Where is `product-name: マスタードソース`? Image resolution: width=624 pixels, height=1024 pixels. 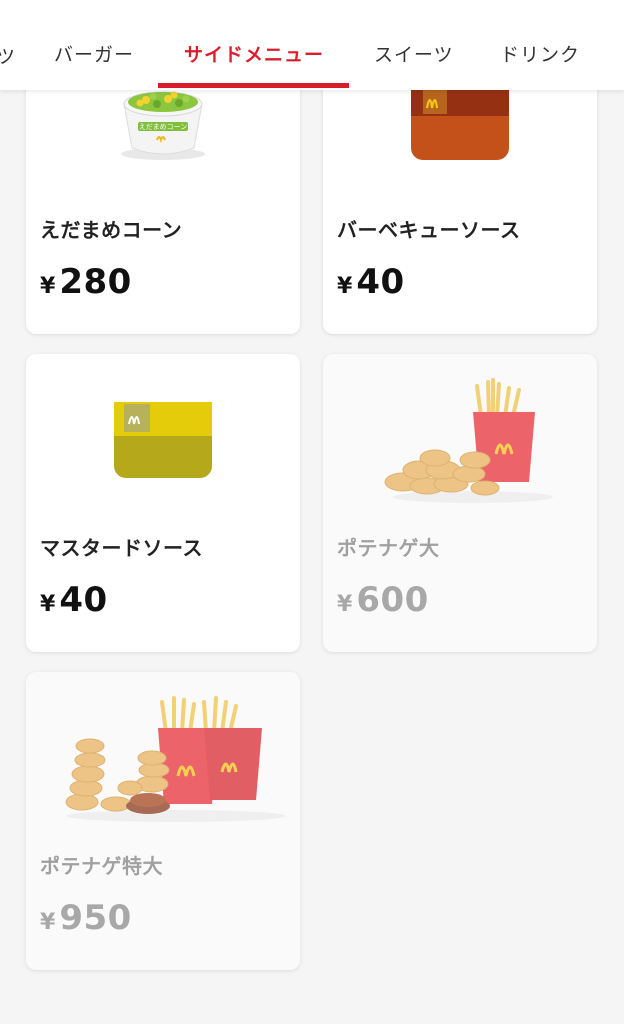
product-name: マスタードソース is located at coordinates (121, 548).